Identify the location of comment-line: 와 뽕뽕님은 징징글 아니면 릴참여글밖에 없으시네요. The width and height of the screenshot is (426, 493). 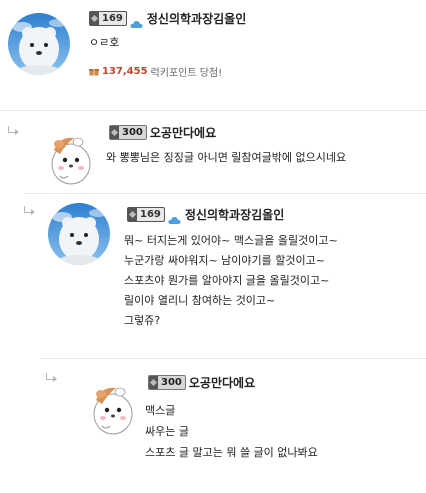
(226, 157).